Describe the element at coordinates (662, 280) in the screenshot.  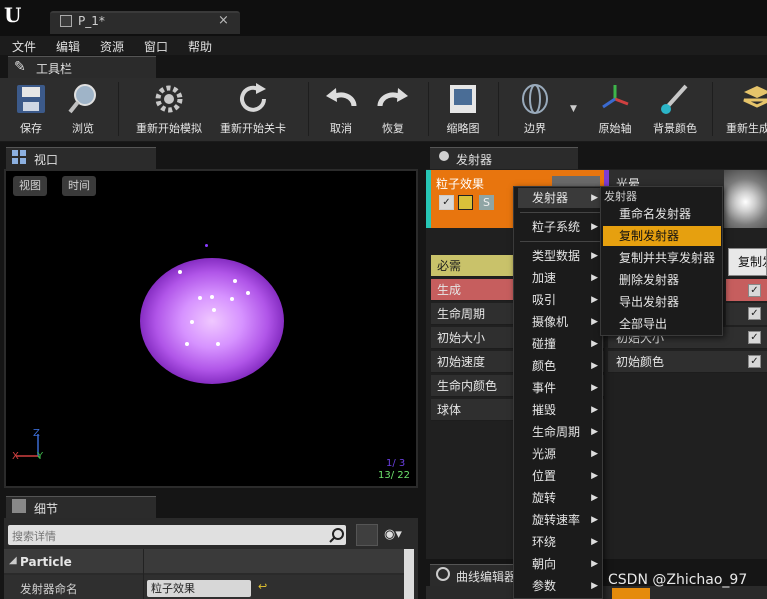
I see `delete-emitter-item: 删除发射器` at that location.